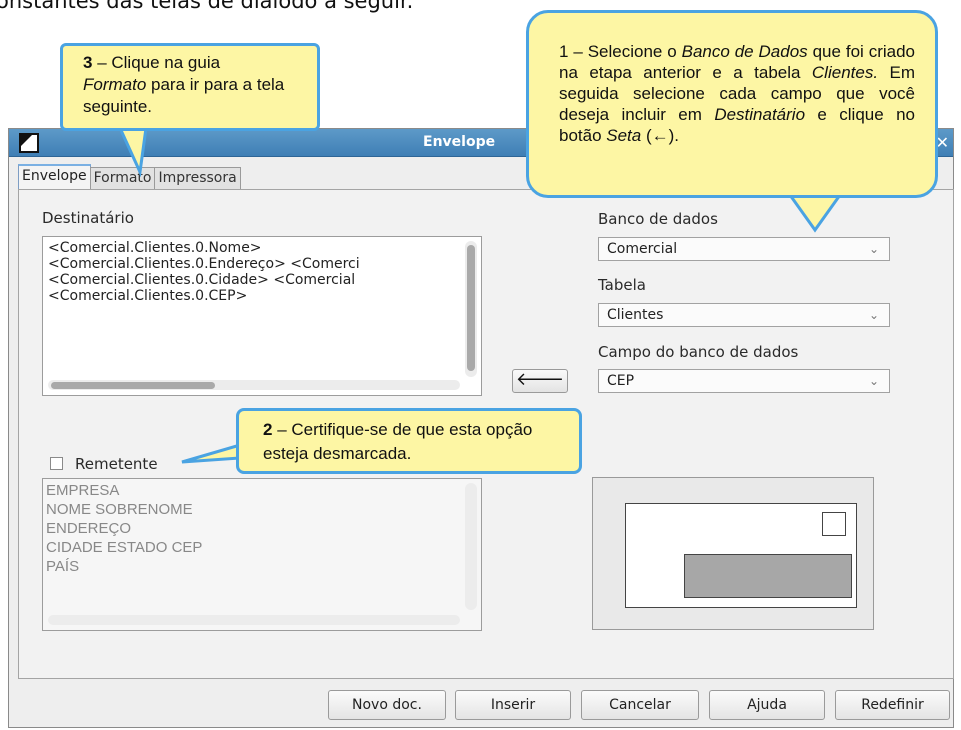  What do you see at coordinates (621, 381) in the screenshot?
I see `field-select-value: CEP` at bounding box center [621, 381].